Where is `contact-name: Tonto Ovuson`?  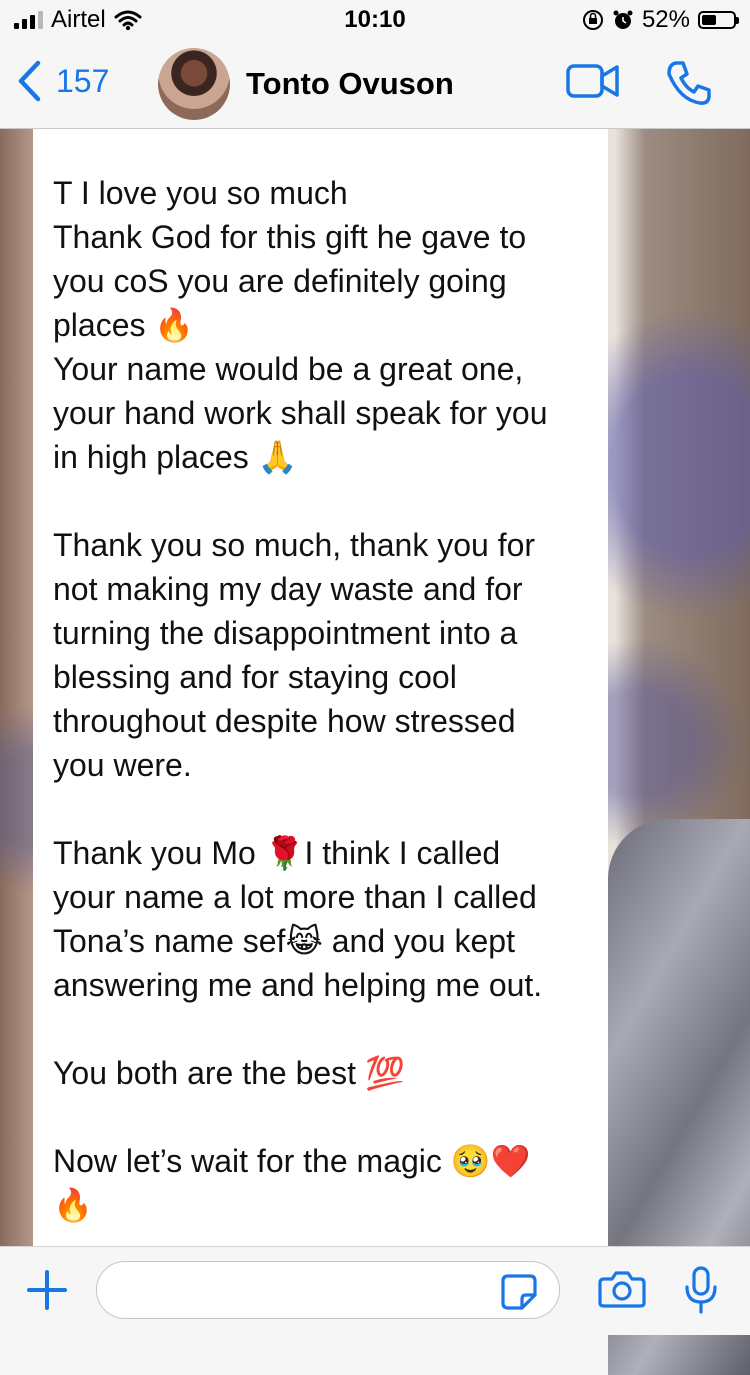
contact-name: Tonto Ovuson is located at coordinates (350, 84).